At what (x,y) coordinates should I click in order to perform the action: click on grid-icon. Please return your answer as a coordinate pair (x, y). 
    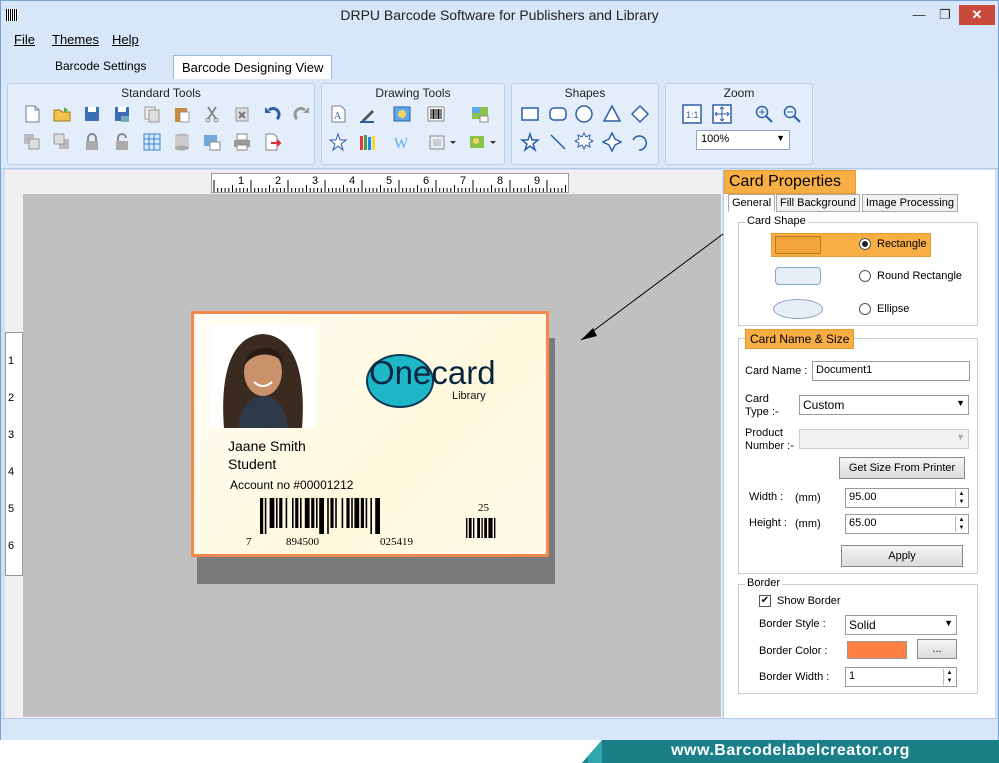
    Looking at the image, I should click on (152, 142).